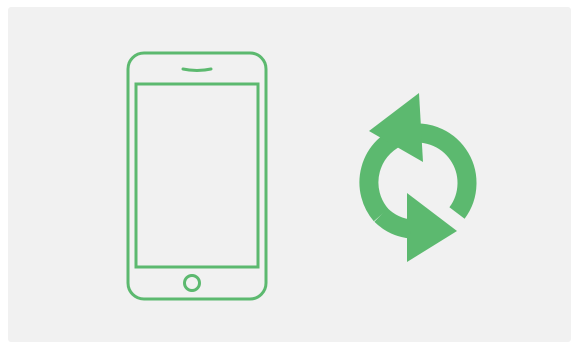 This screenshot has height=350, width=579. I want to click on phone-screen, so click(197, 175).